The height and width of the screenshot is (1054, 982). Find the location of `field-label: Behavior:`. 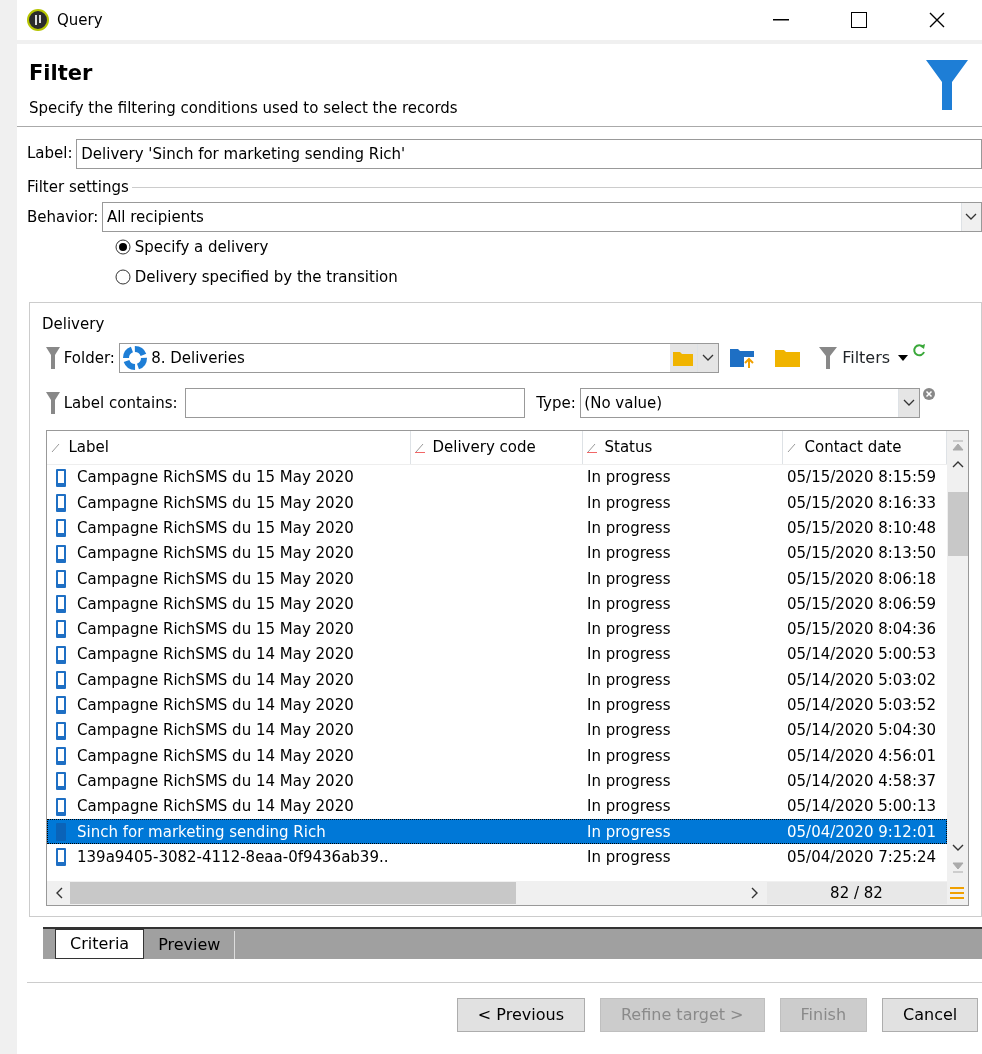

field-label: Behavior: is located at coordinates (63, 217).